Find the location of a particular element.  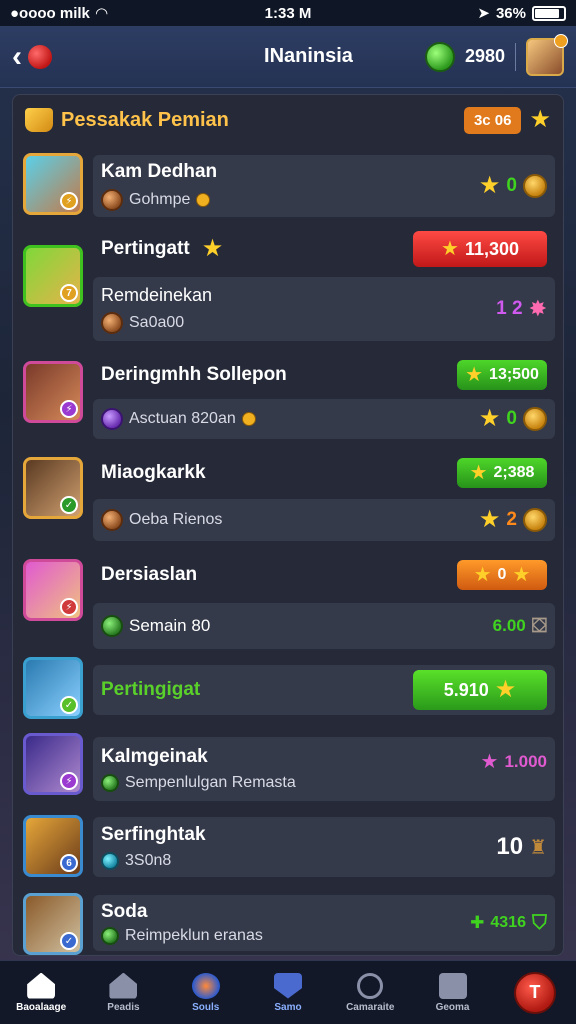

player-header: Pertingatt ★ ★ 11,300 is located at coordinates (324, 249).